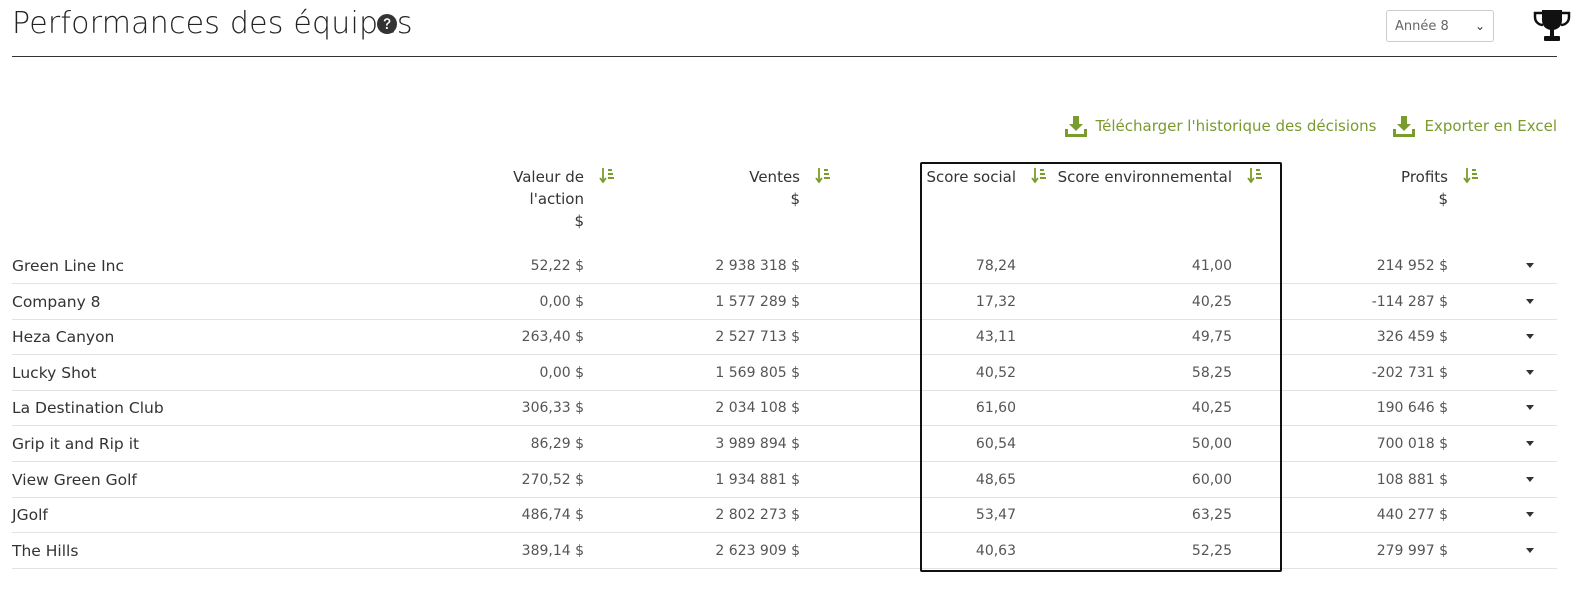  I want to click on cell-social: 61,60, so click(995, 408).